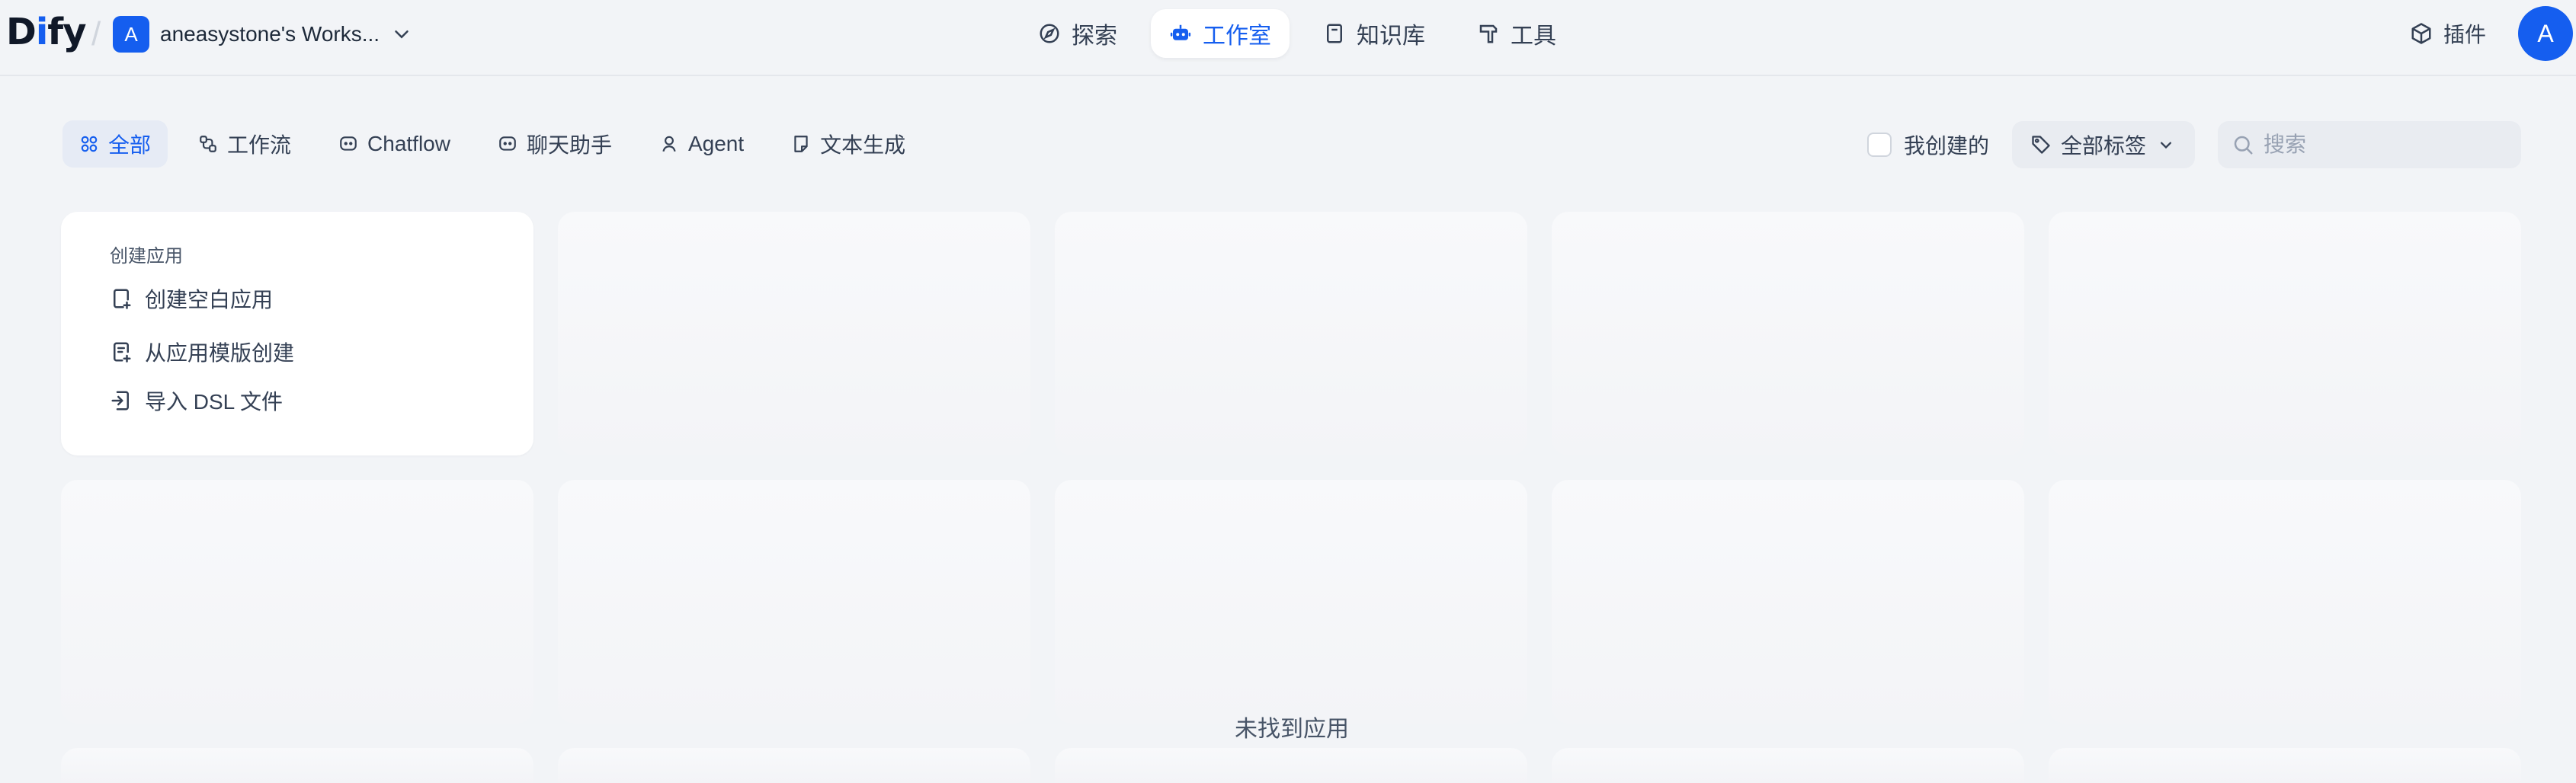 The width and height of the screenshot is (2576, 783). What do you see at coordinates (1237, 36) in the screenshot?
I see `nav-label: 工作室` at bounding box center [1237, 36].